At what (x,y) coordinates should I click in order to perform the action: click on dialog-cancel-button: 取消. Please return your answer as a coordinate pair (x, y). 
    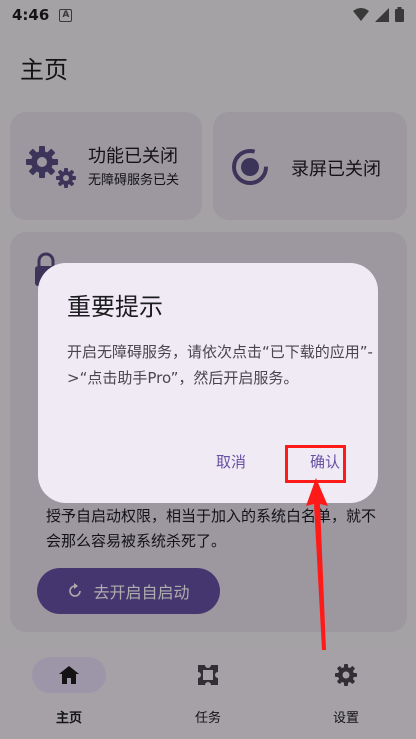
    Looking at the image, I should click on (231, 462).